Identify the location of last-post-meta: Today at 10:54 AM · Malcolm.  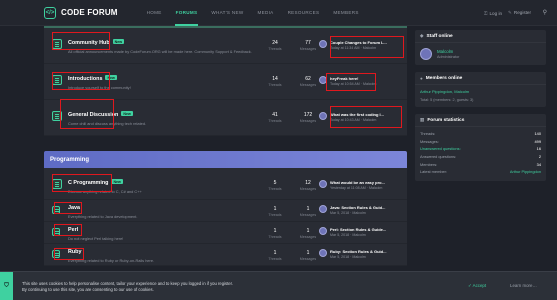
(353, 84).